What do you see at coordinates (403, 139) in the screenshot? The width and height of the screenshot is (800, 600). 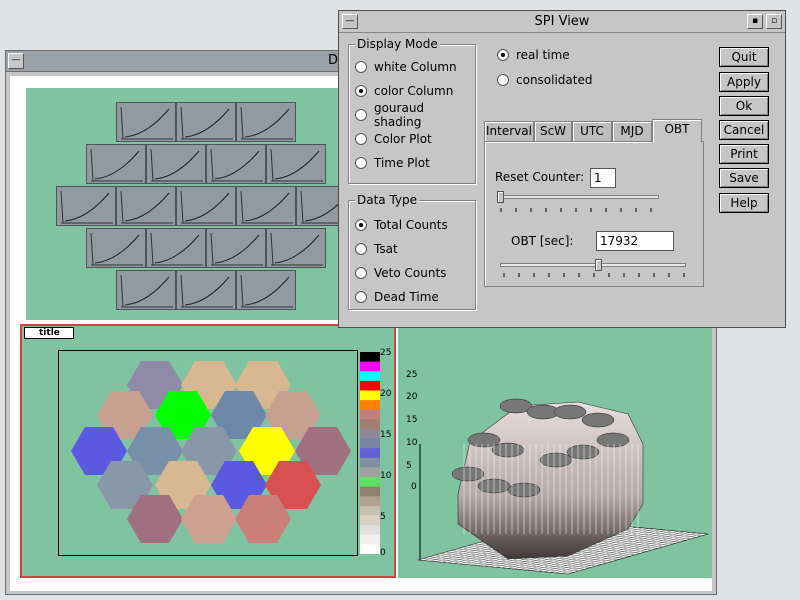 I see `radio-label: Color Plot` at bounding box center [403, 139].